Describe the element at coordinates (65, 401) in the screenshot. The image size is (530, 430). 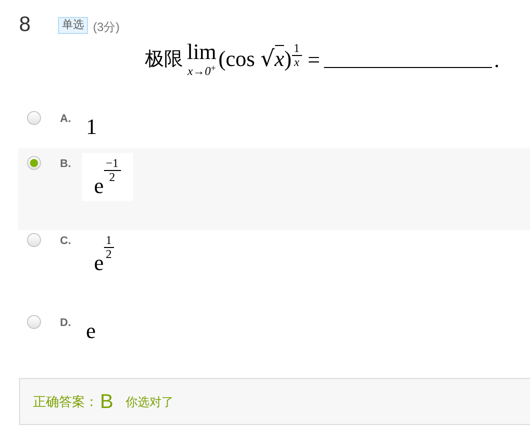
I see `result-label: 正确答案：` at that location.